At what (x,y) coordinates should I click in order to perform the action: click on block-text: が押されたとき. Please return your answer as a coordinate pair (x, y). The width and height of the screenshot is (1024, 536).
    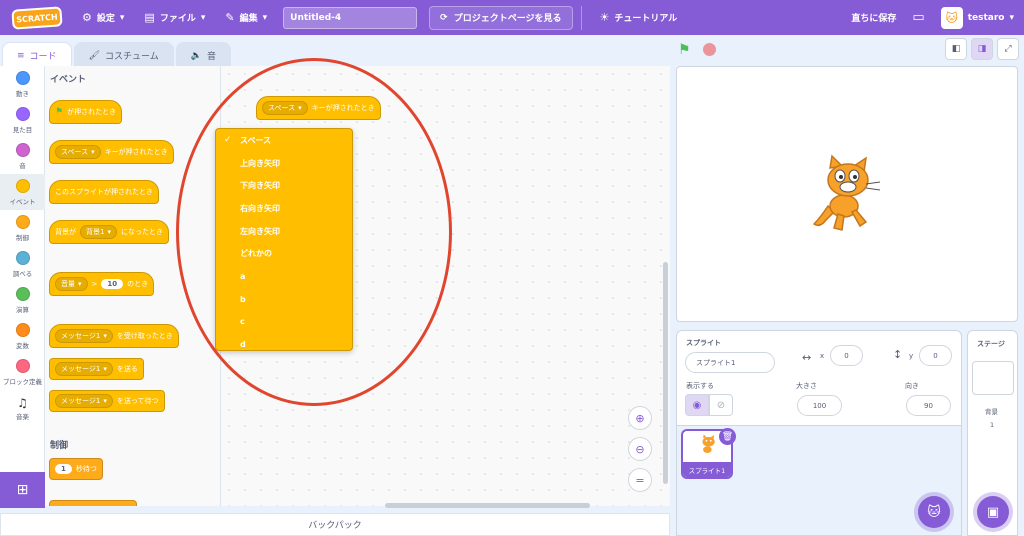
    Looking at the image, I should click on (92, 112).